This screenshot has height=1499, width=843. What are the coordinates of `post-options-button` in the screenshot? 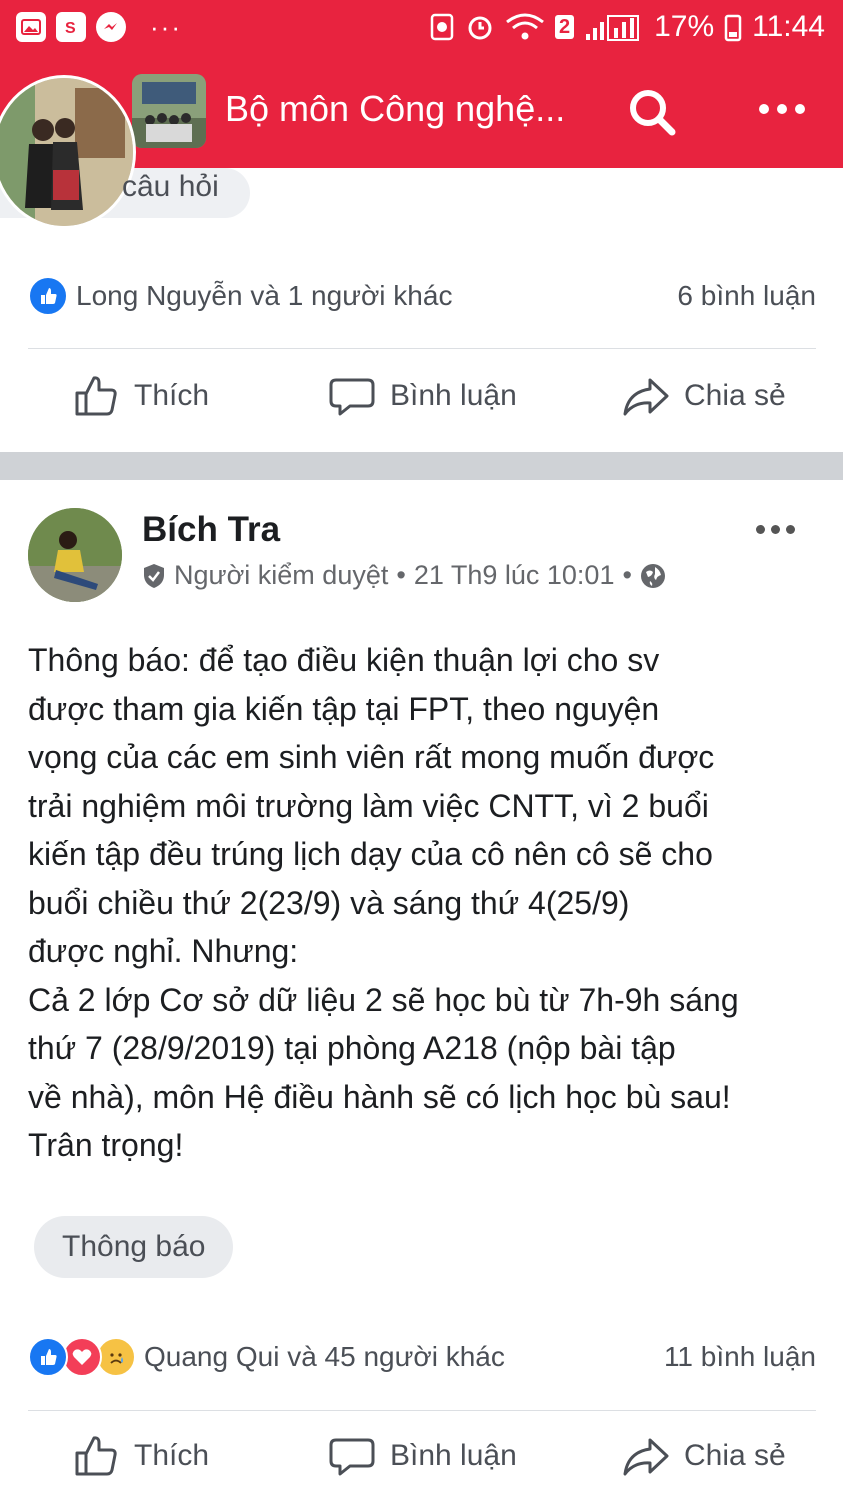 It's located at (781, 529).